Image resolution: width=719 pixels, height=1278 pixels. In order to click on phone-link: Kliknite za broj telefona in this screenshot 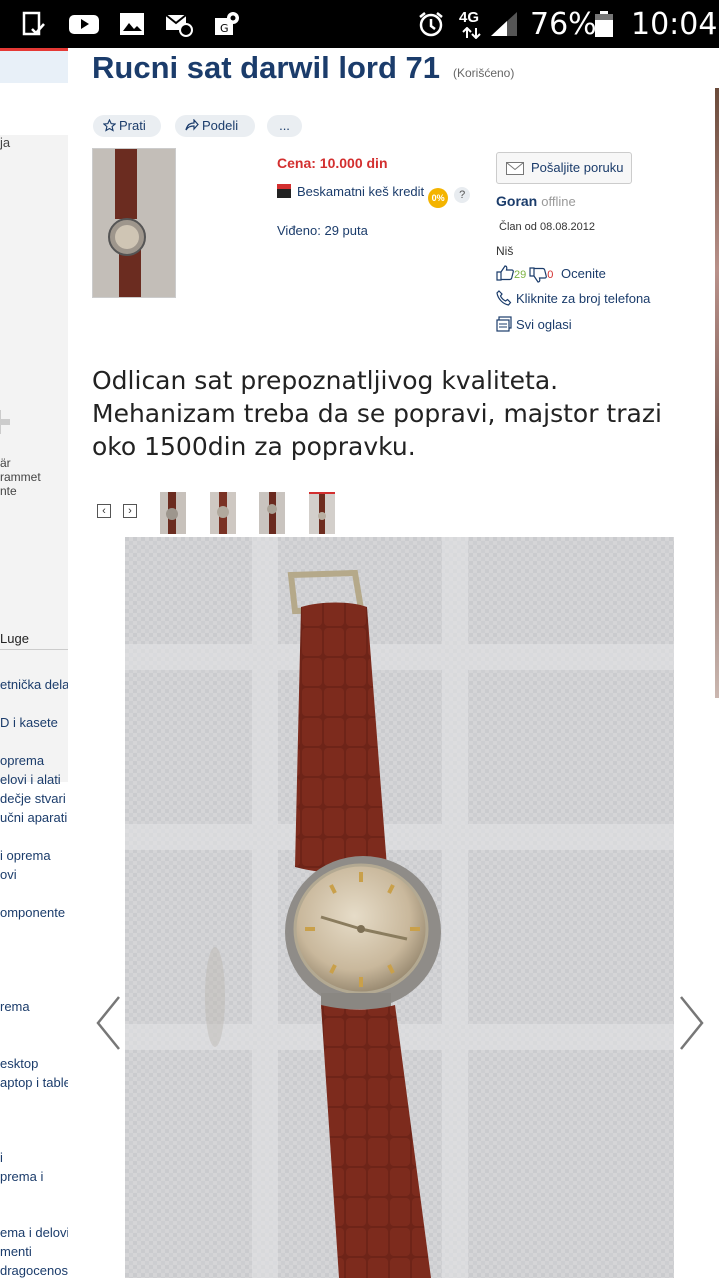, I will do `click(573, 298)`.